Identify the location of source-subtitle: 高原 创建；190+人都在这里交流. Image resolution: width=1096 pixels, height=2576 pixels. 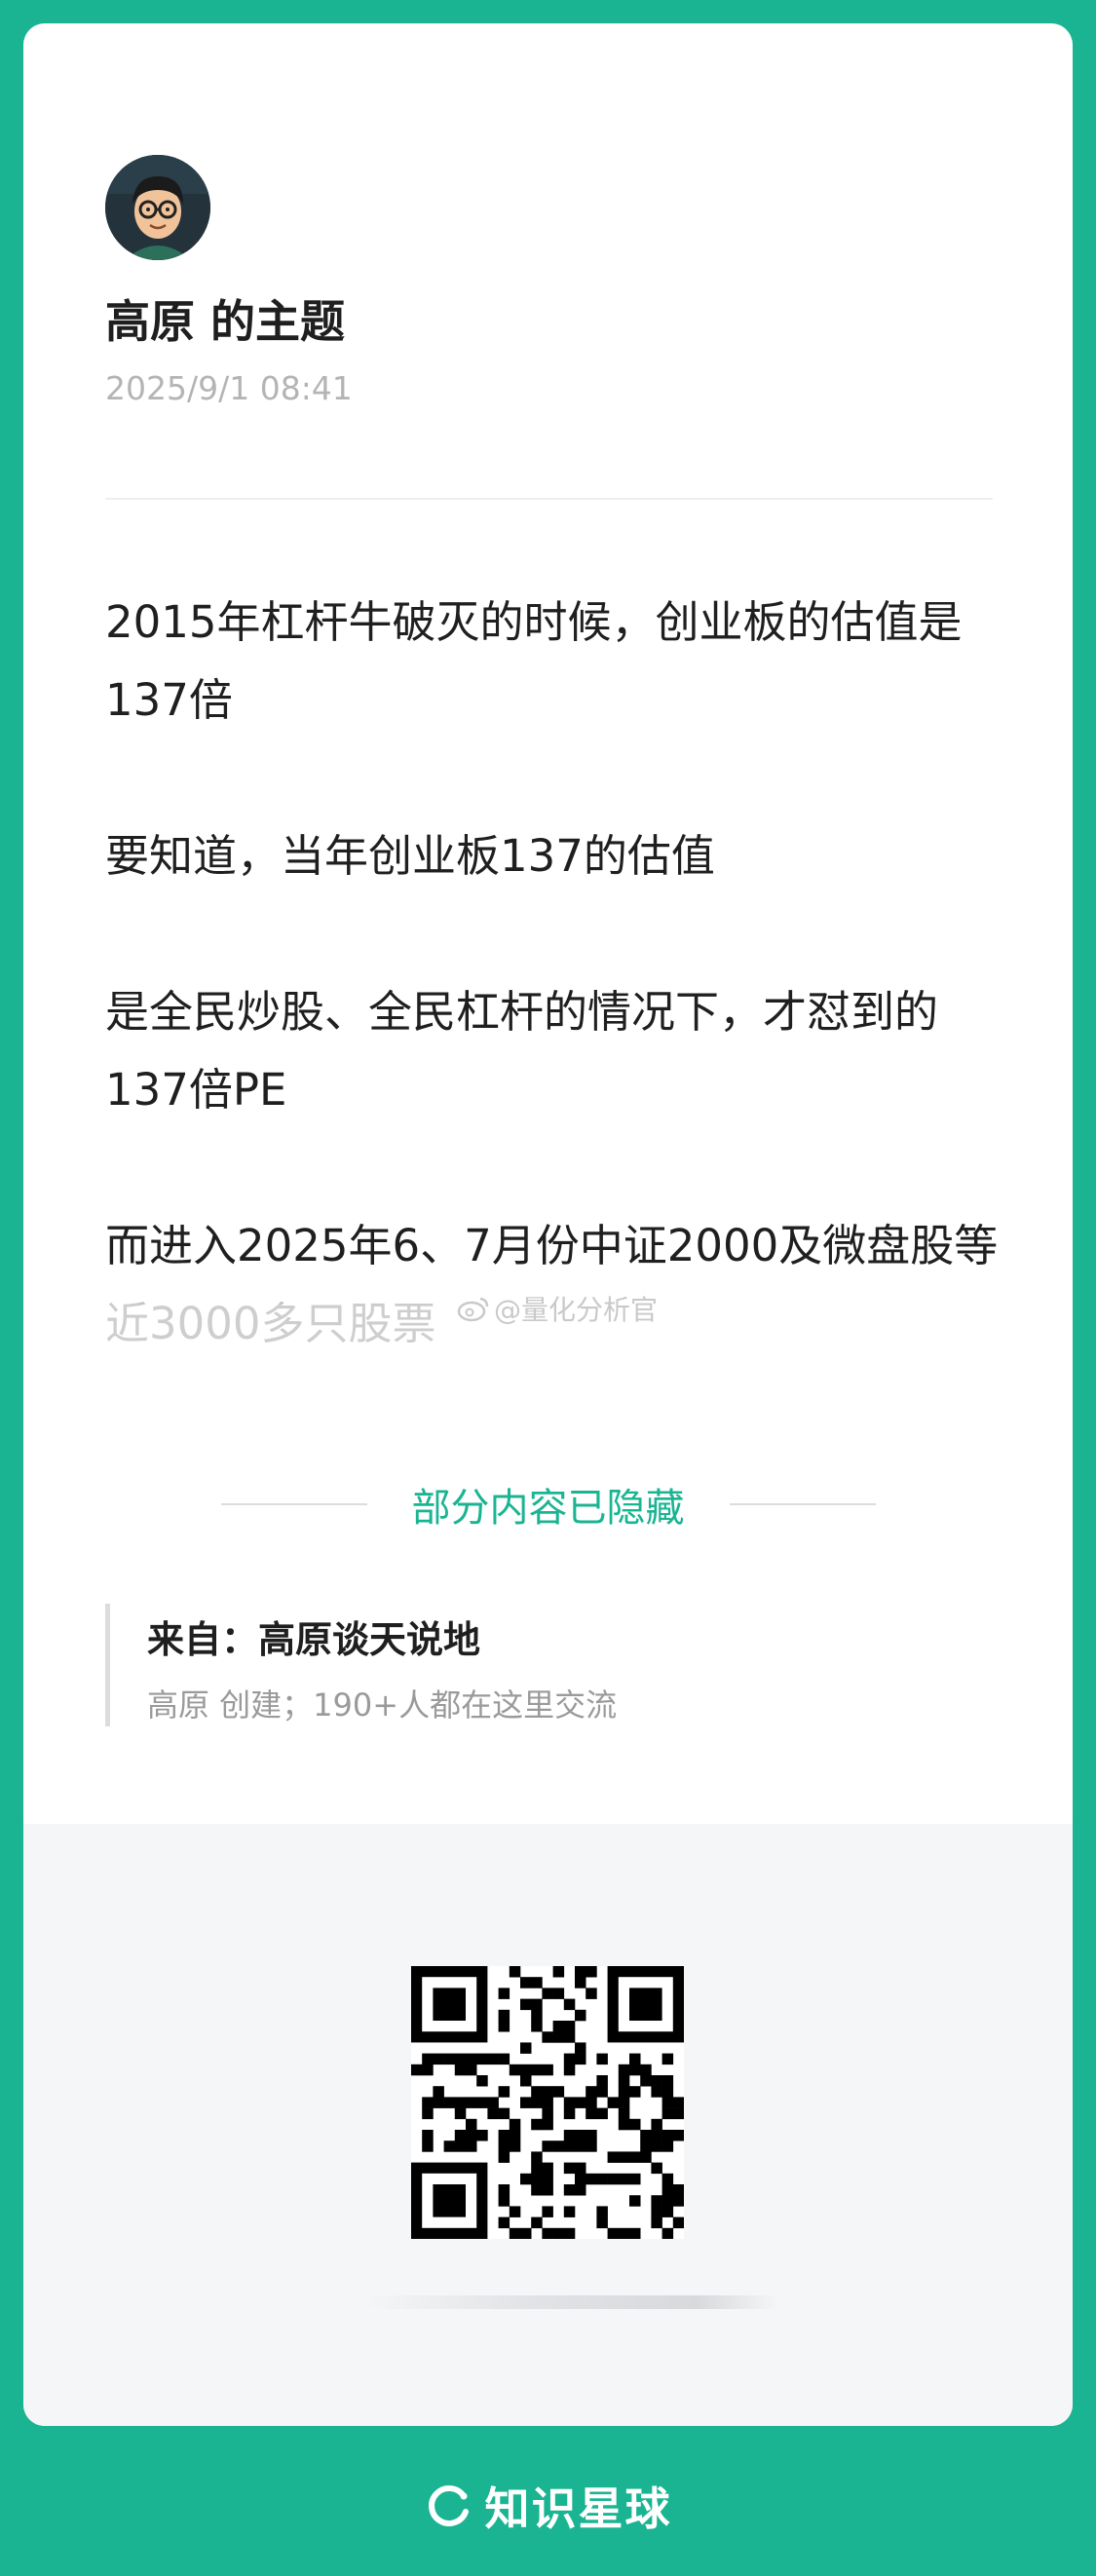
(383, 1705).